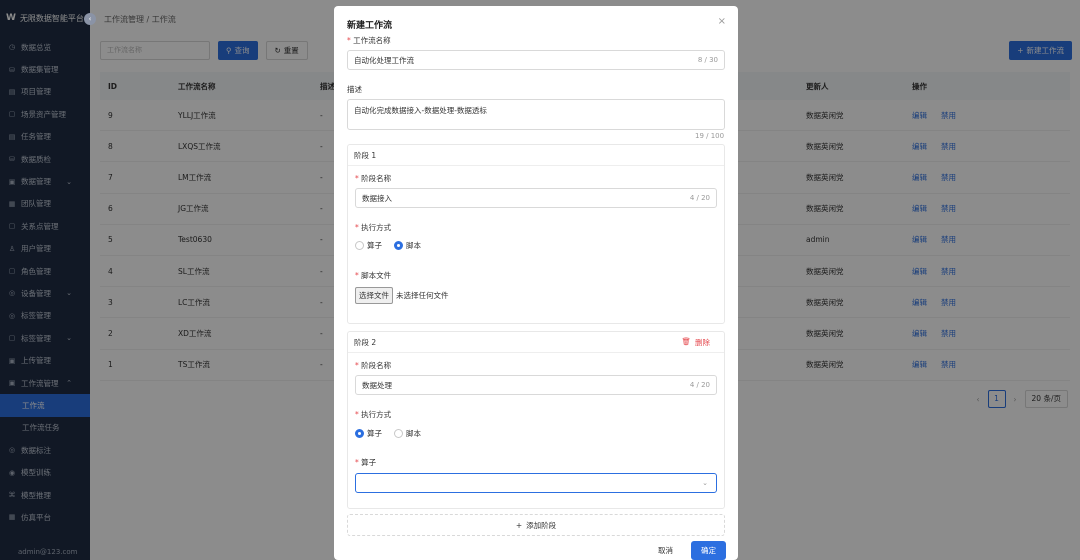 The height and width of the screenshot is (560, 1080). Describe the element at coordinates (687, 550) in the screenshot. I see `dialog-footer: 取消 确定` at that location.